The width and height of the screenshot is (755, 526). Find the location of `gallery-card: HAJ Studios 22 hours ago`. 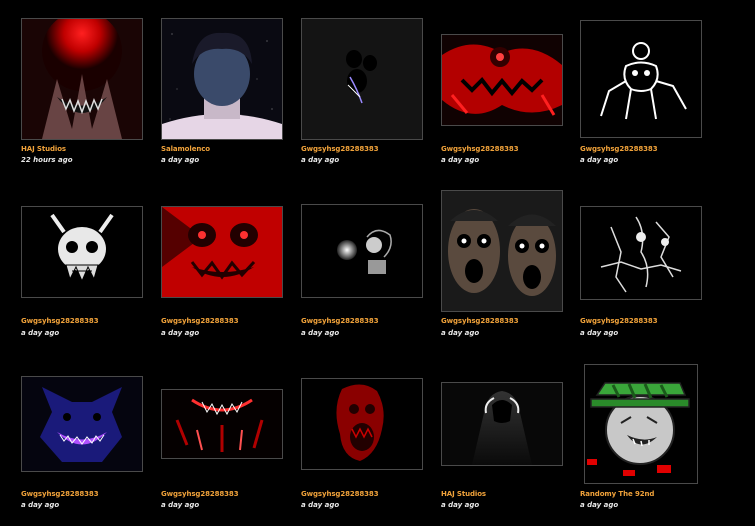

gallery-card: HAJ Studios 22 hours ago is located at coordinates (82, 93).